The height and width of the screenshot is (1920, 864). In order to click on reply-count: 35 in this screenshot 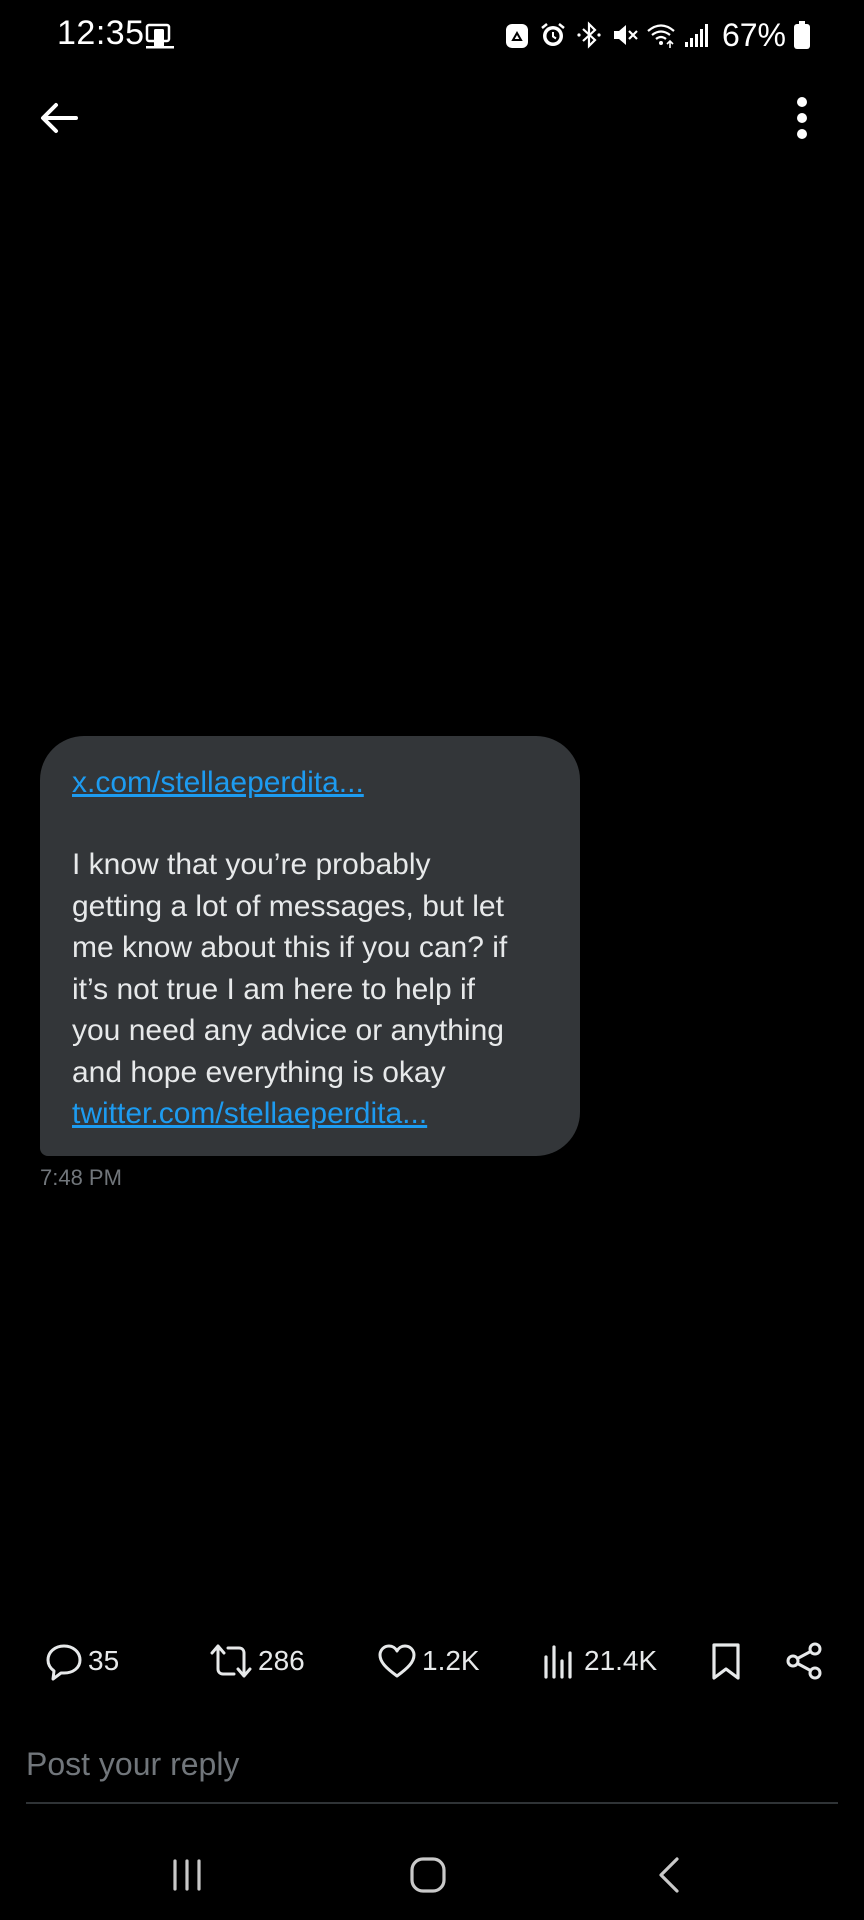, I will do `click(104, 1660)`.